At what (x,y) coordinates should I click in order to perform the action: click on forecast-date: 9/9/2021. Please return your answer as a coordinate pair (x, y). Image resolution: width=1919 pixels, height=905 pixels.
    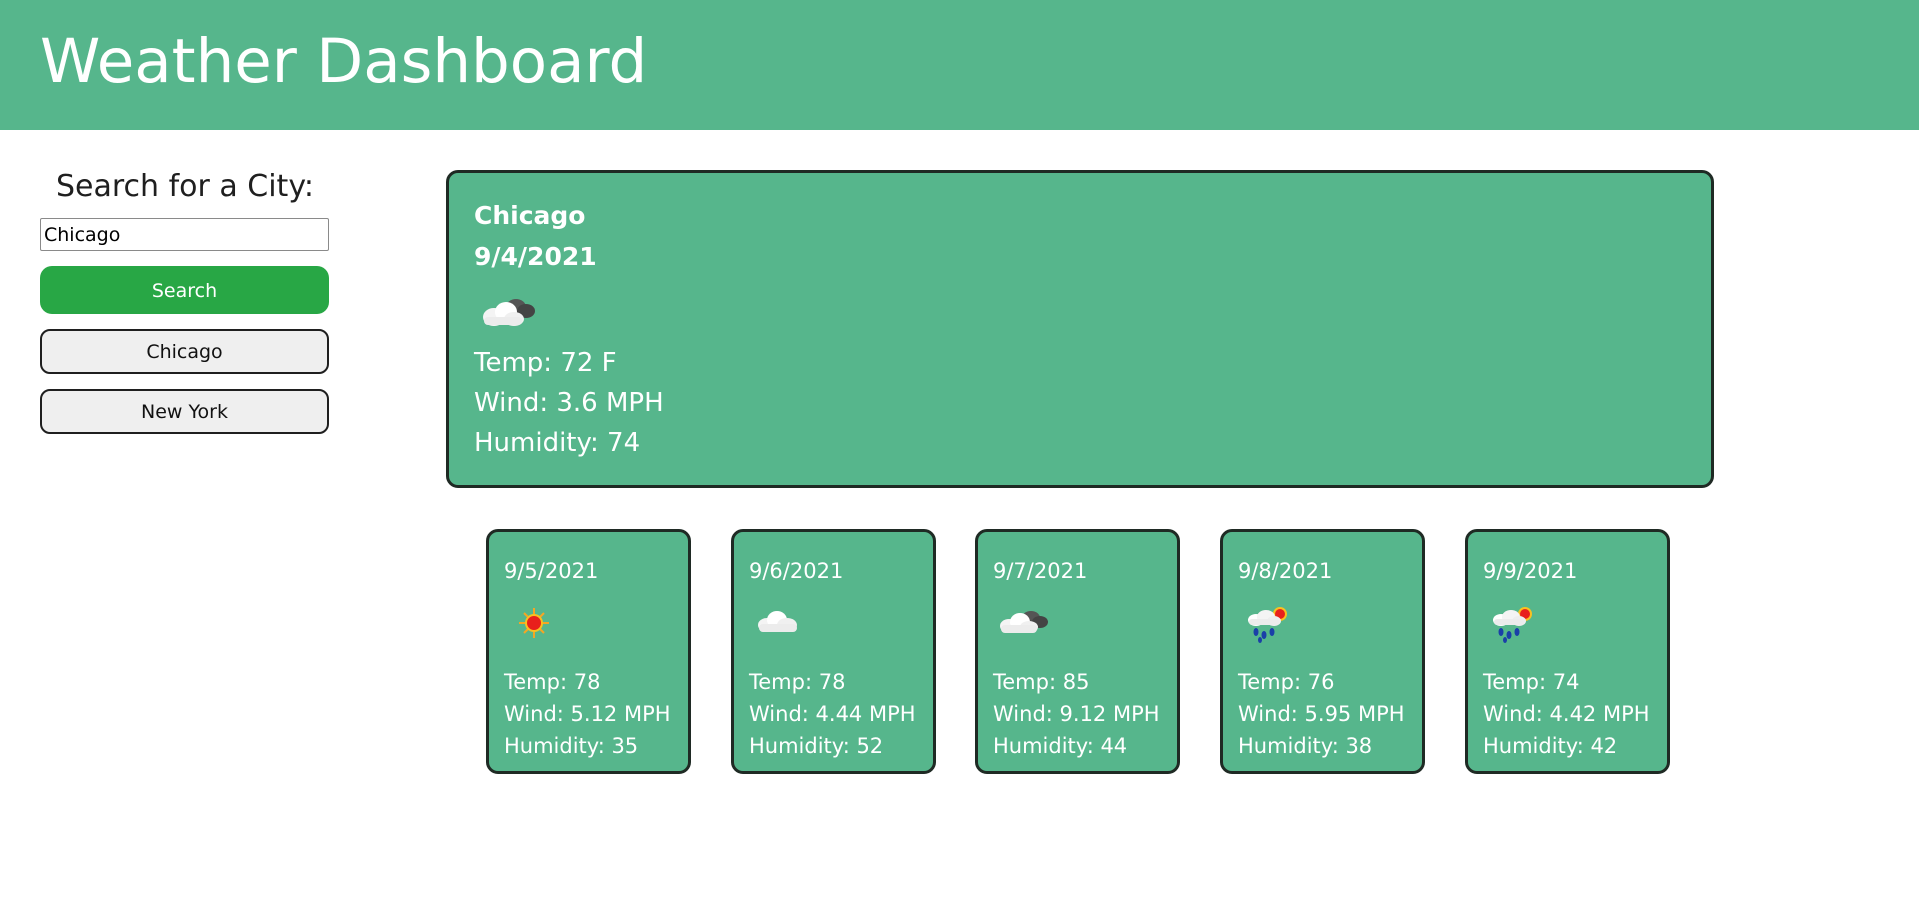
    Looking at the image, I should click on (1530, 571).